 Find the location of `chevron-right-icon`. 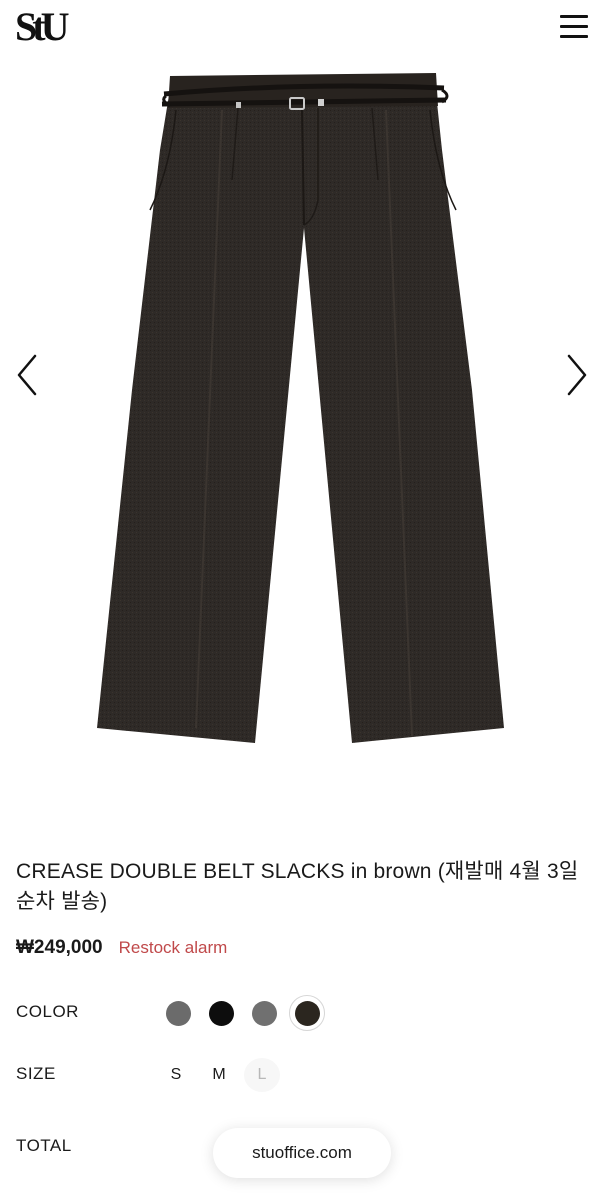

chevron-right-icon is located at coordinates (576, 375).